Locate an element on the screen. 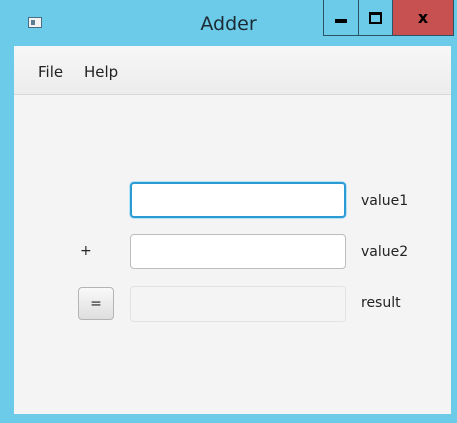  close-icon: x is located at coordinates (423, 17).